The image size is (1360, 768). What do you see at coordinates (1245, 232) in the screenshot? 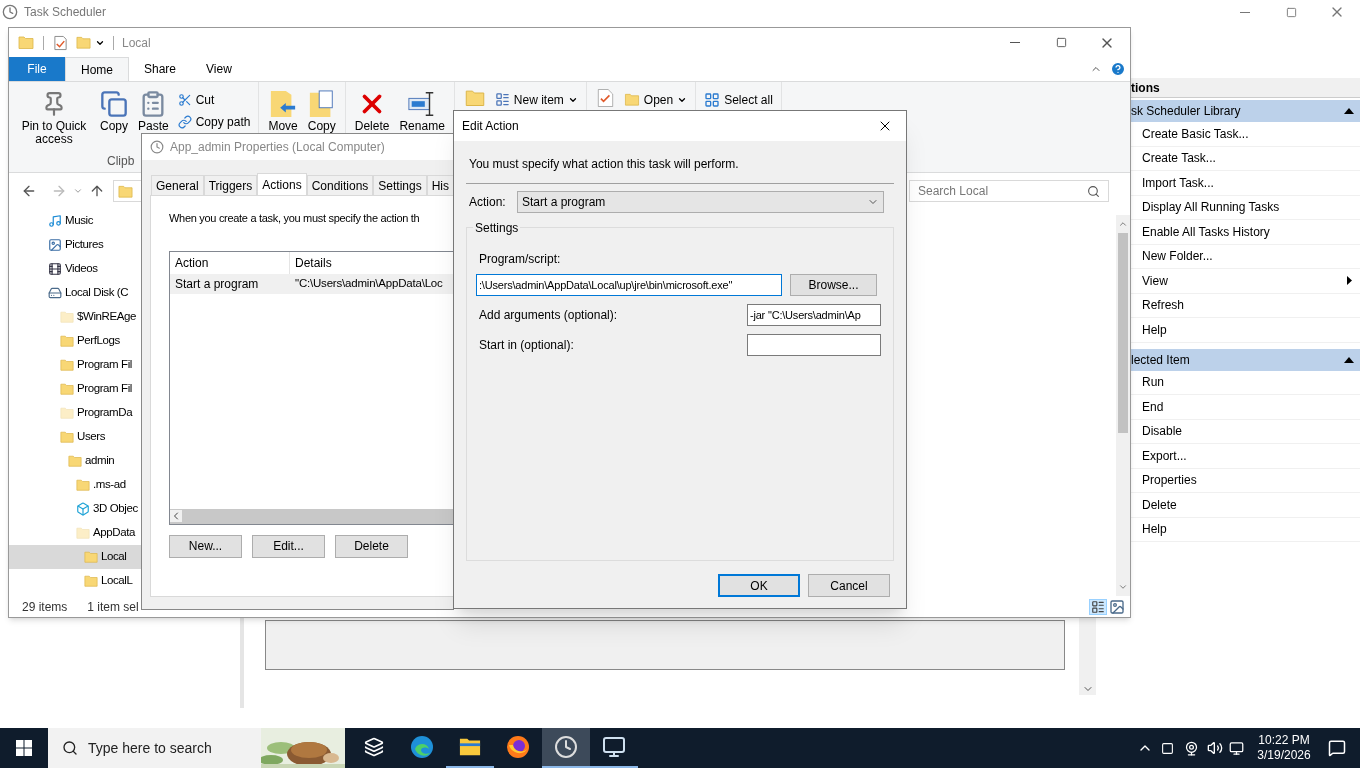
I see `action-item: Enable All Tasks History` at bounding box center [1245, 232].